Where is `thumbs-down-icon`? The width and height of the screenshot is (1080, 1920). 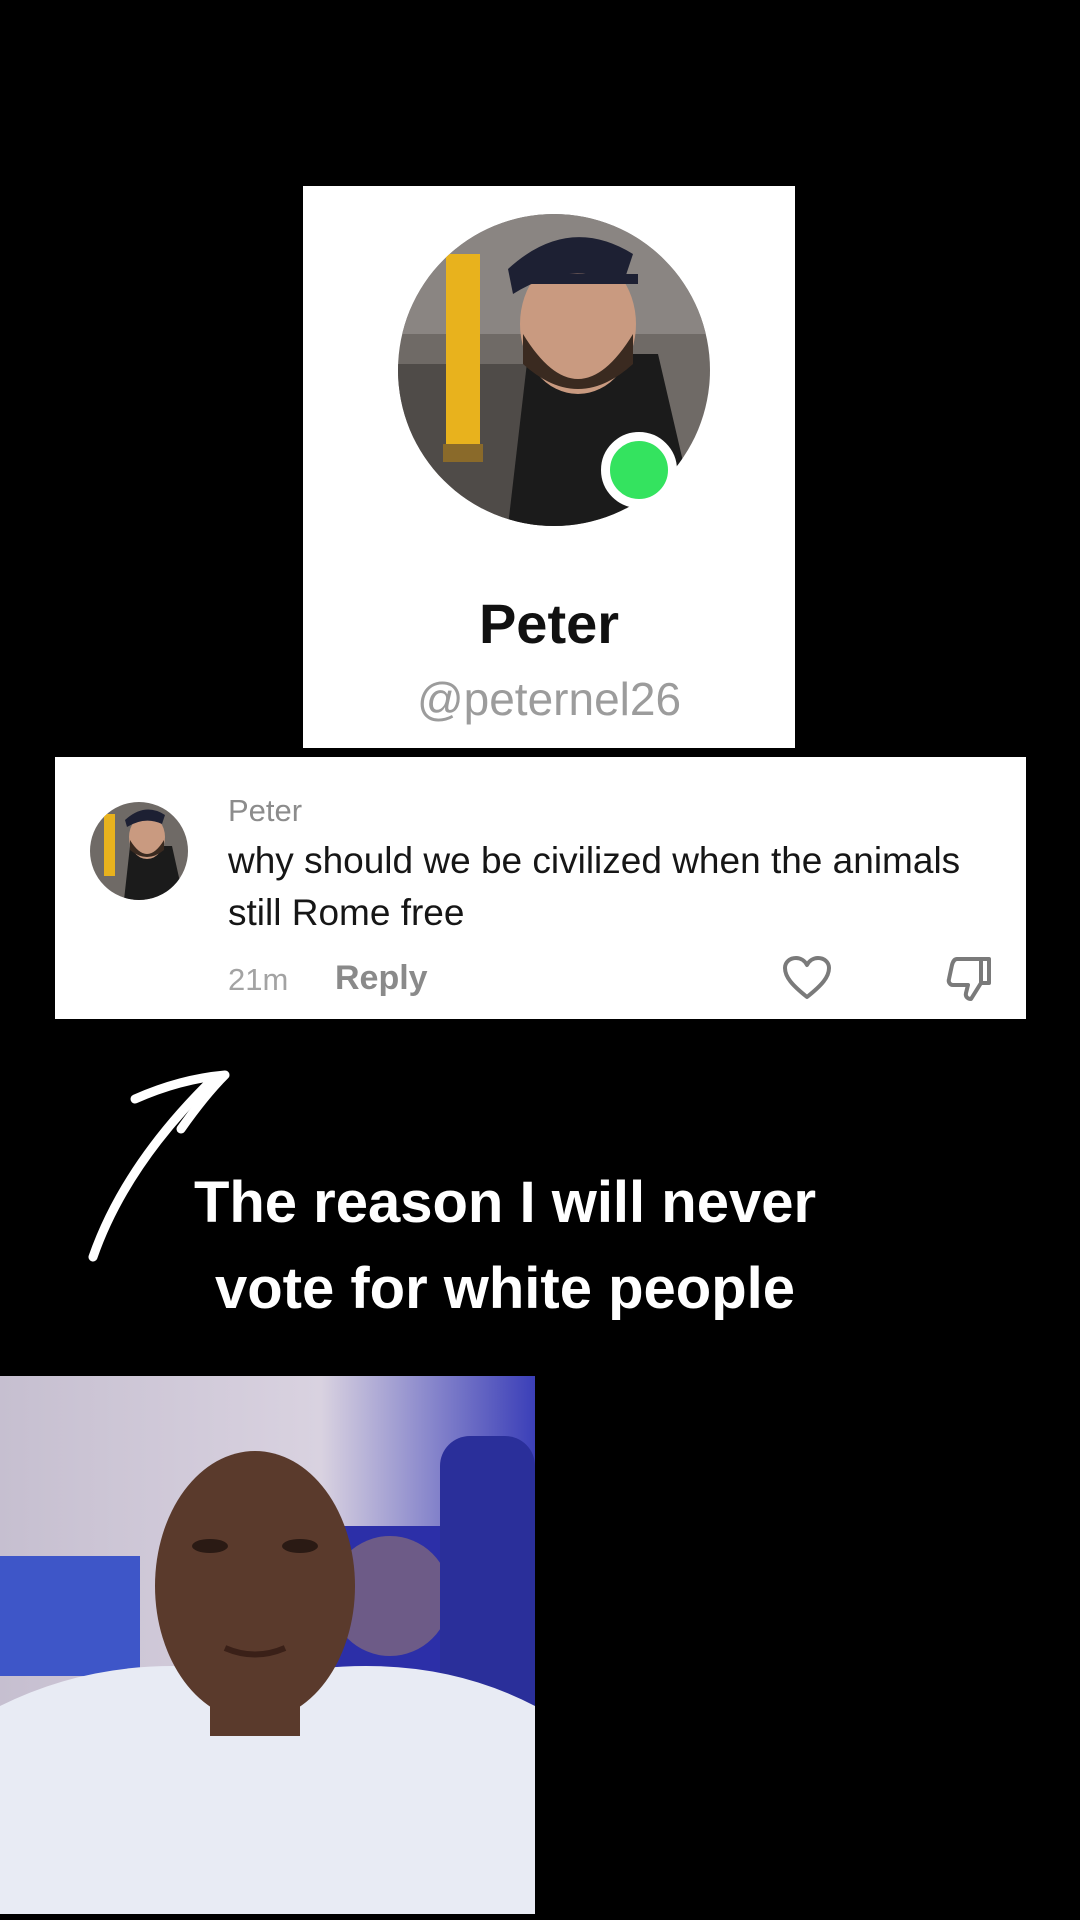 thumbs-down-icon is located at coordinates (968, 978).